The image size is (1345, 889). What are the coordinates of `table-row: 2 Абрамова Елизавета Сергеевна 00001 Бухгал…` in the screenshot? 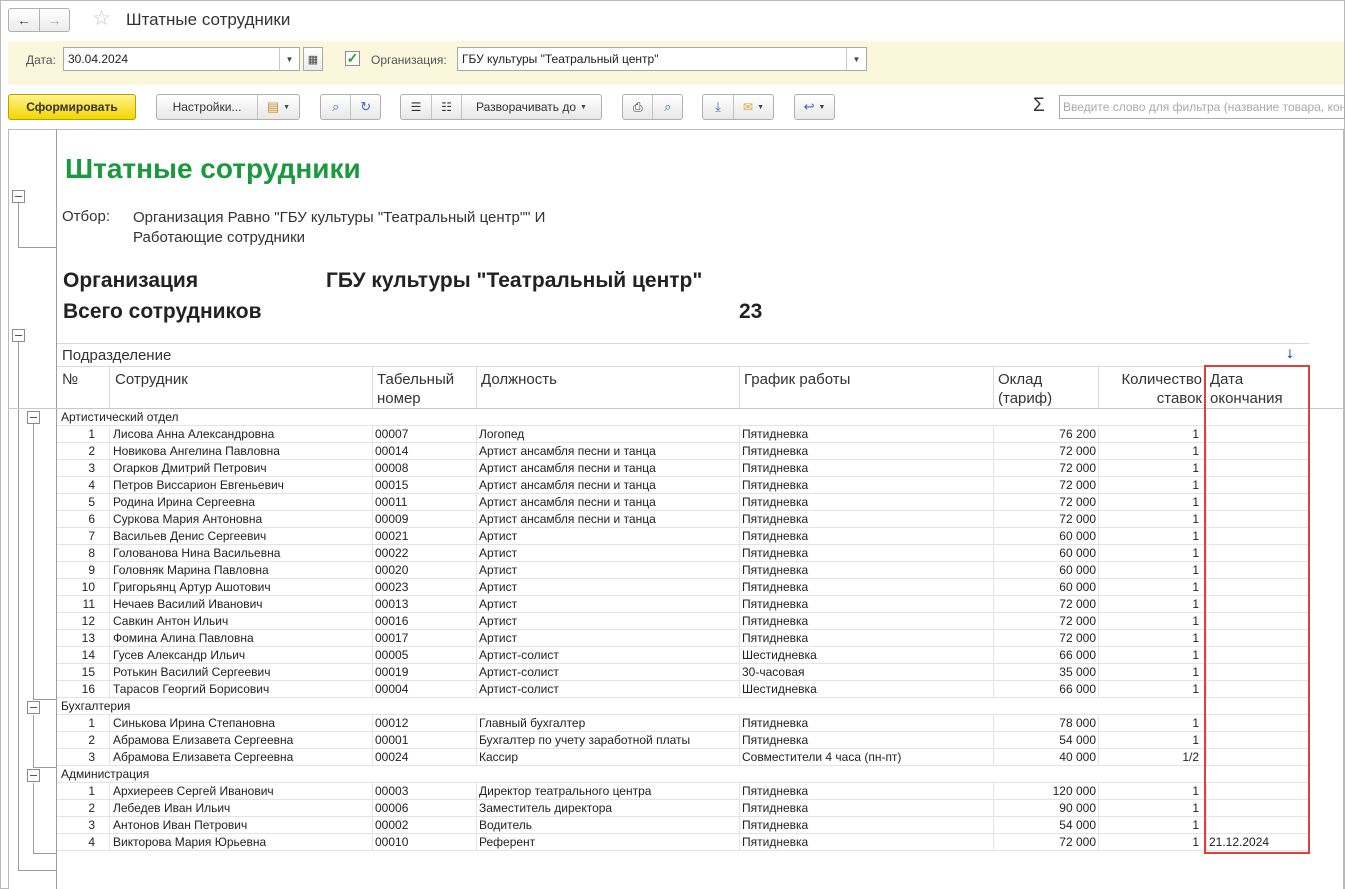 It's located at (683, 740).